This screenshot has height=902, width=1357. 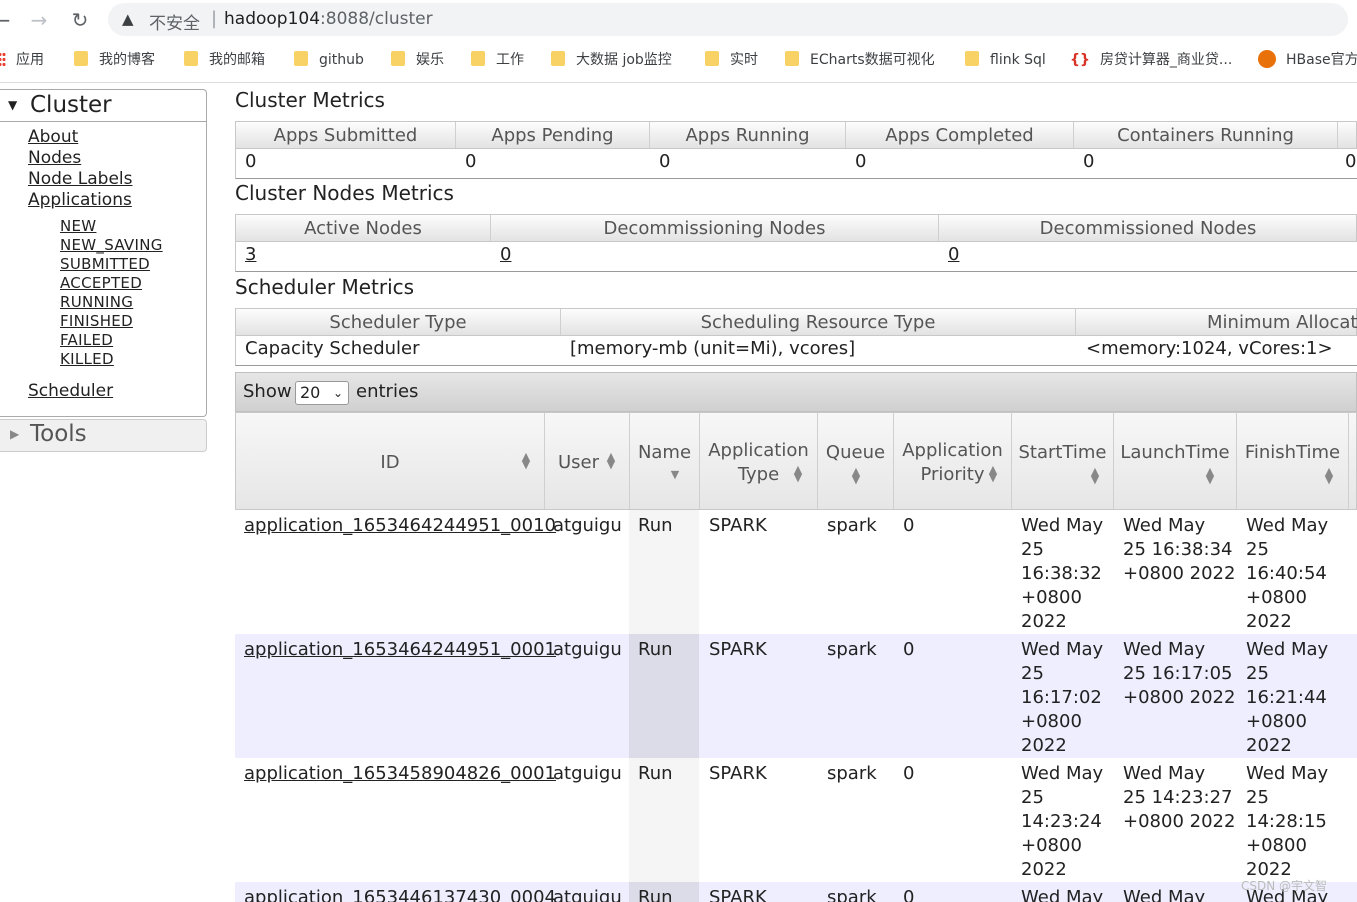 I want to click on col-decommissioned-nodes: Decommissioned Nodes, so click(x=1148, y=228).